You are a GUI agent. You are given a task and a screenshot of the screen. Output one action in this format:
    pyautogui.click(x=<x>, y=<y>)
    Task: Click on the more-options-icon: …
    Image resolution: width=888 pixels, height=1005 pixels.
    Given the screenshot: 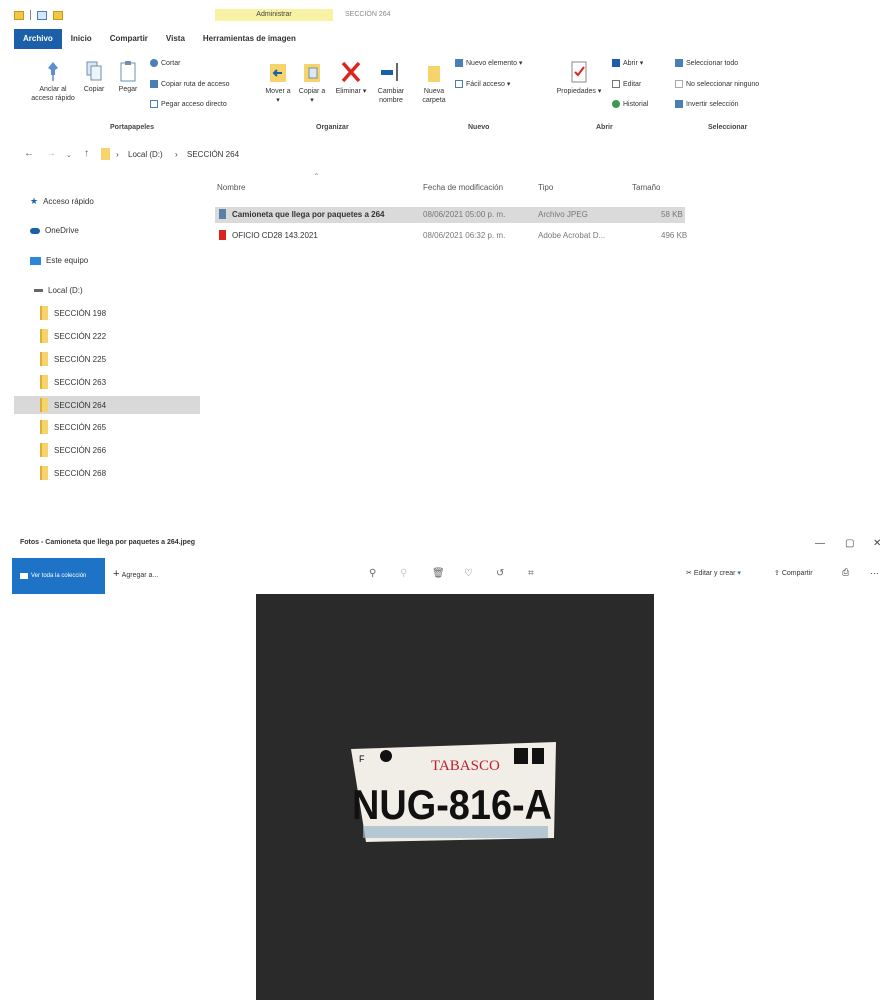 What is the action you would take?
    pyautogui.click(x=874, y=571)
    